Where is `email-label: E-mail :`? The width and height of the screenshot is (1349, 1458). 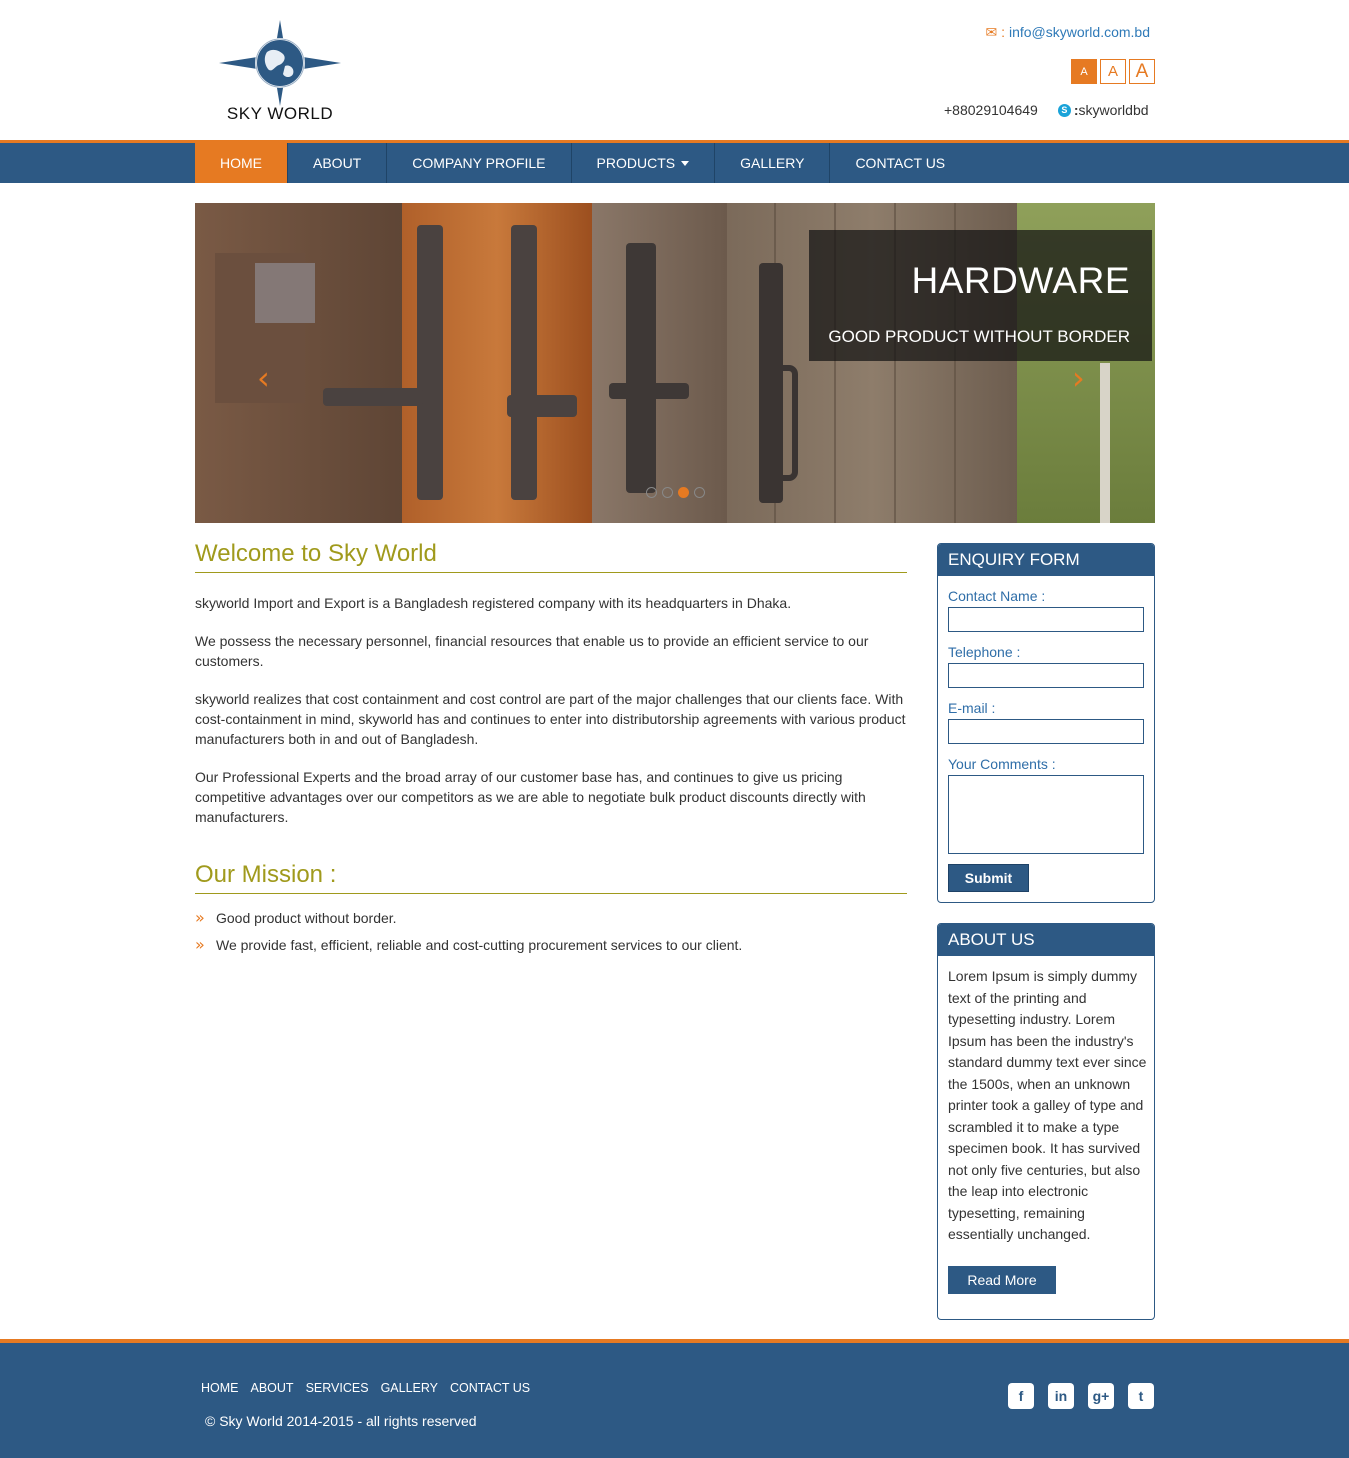
email-label: E-mail : is located at coordinates (972, 708).